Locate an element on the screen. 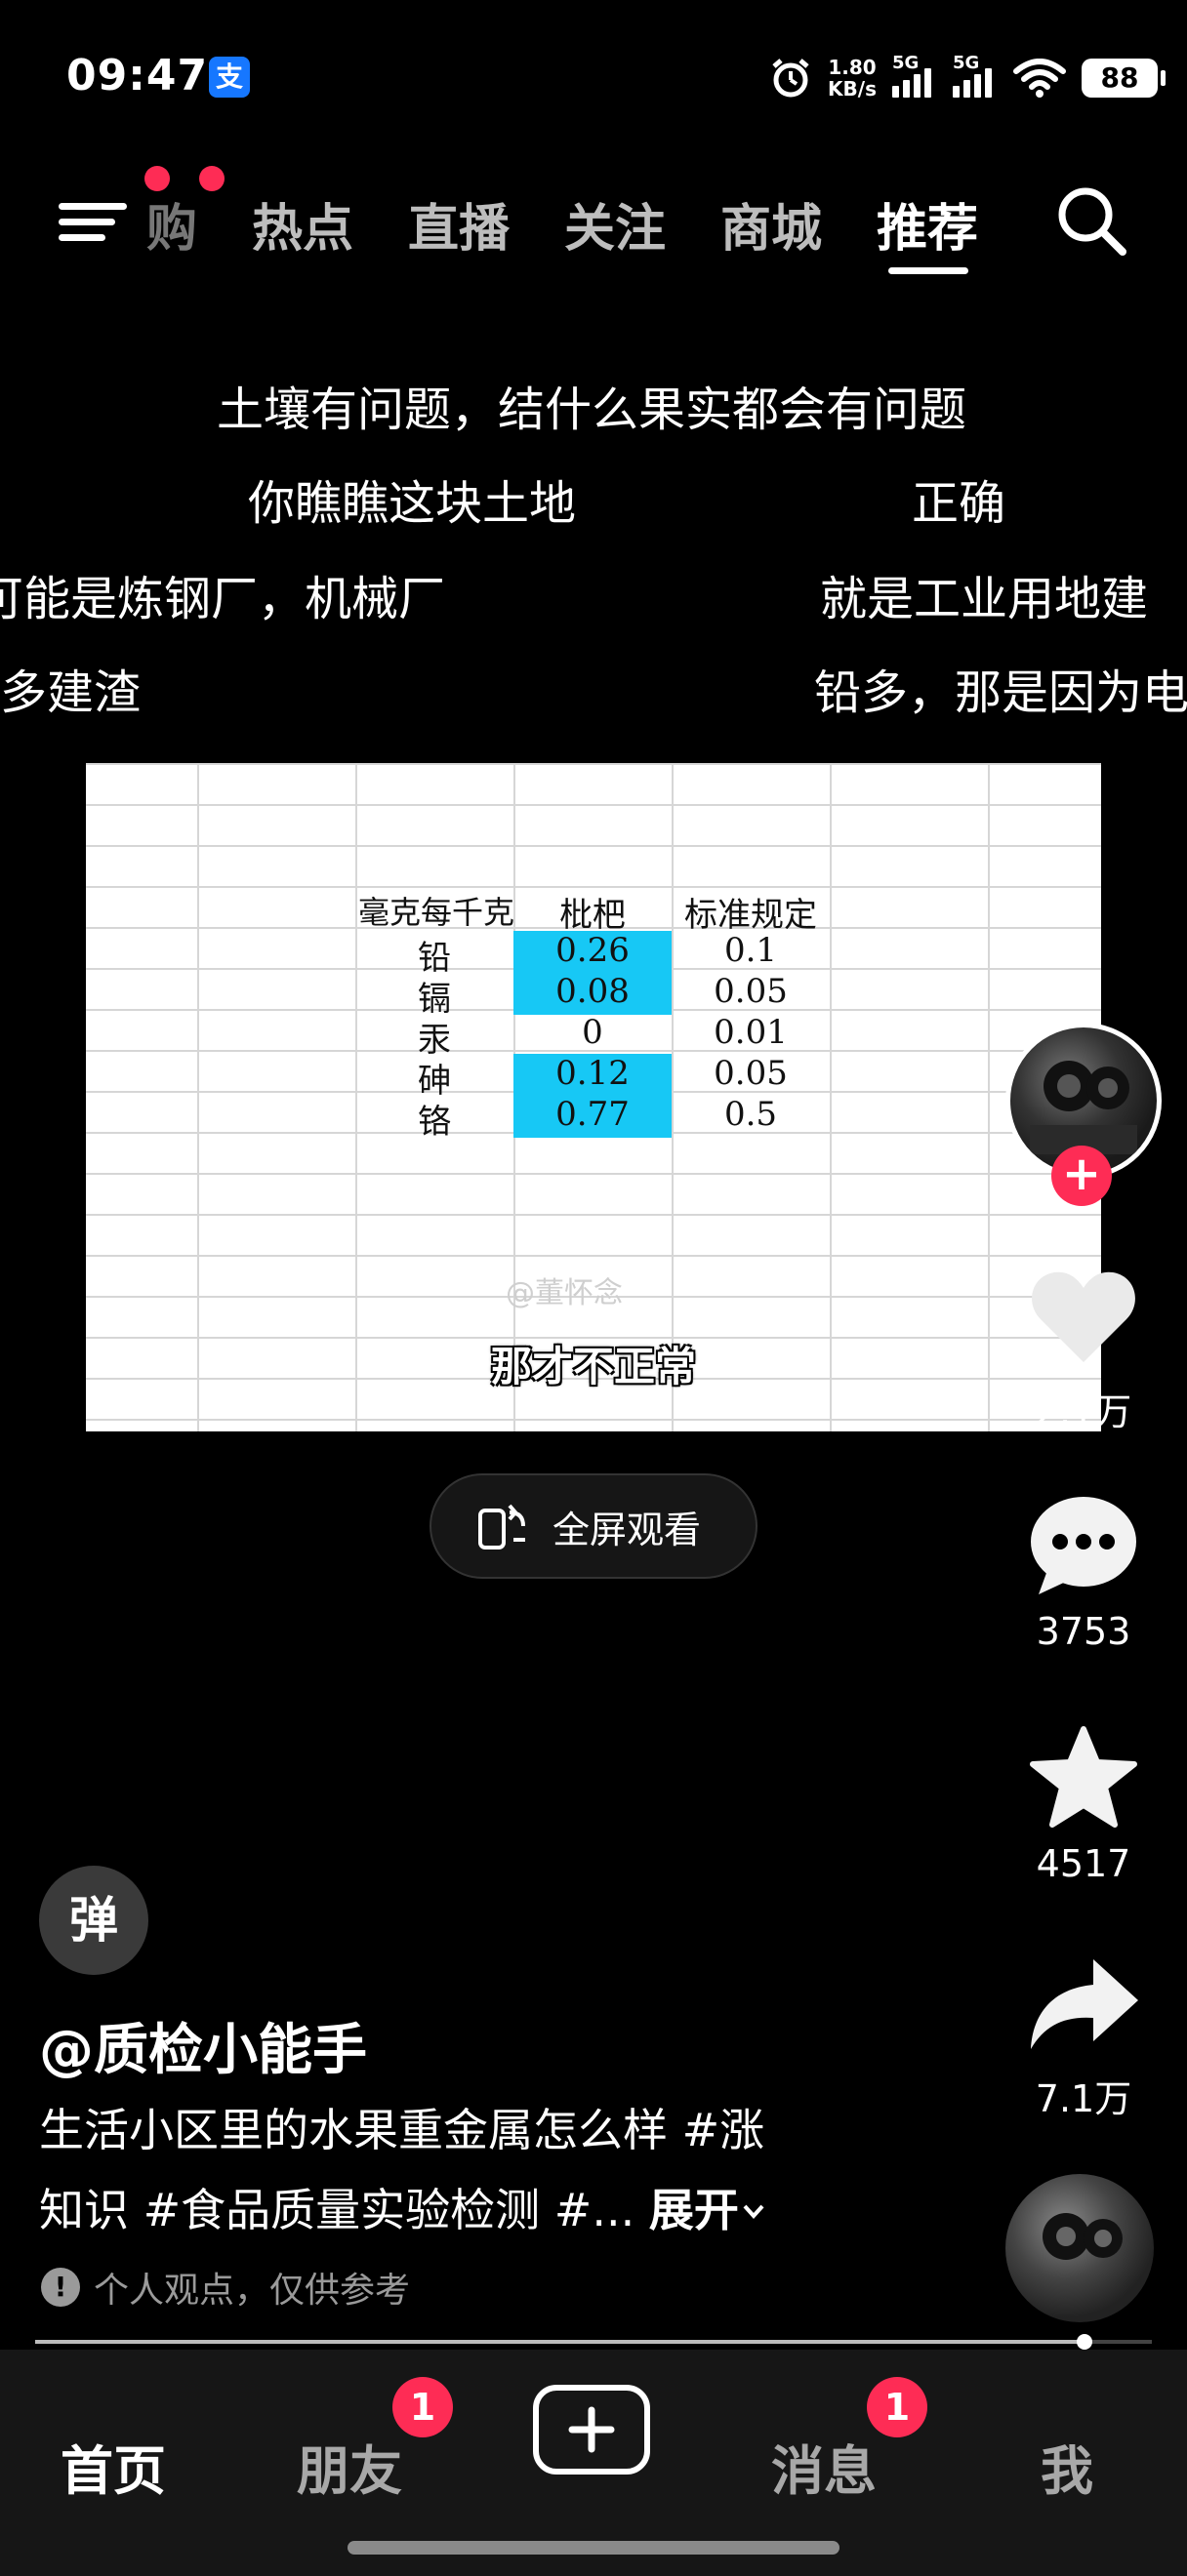 The image size is (1187, 2576). progress-thumb is located at coordinates (1085, 2342).